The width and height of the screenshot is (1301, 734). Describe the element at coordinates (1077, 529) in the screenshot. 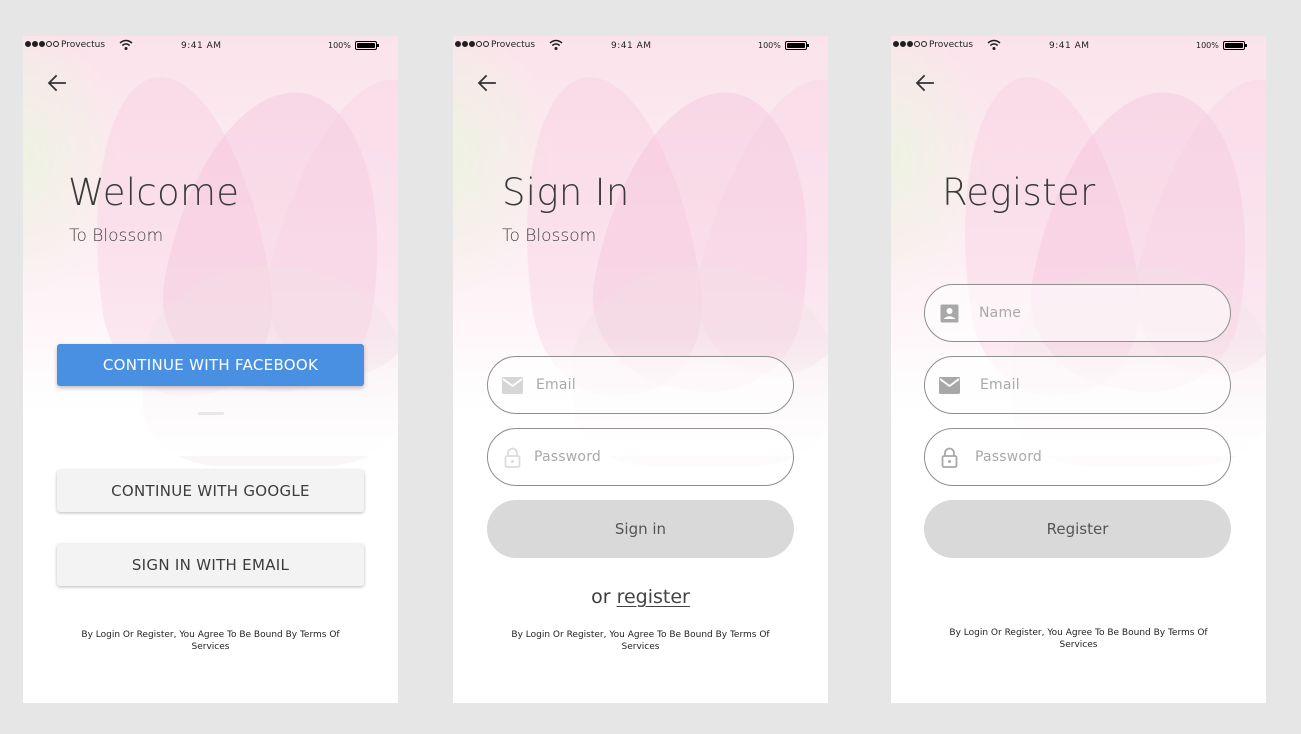

I see `register-button: Register` at that location.